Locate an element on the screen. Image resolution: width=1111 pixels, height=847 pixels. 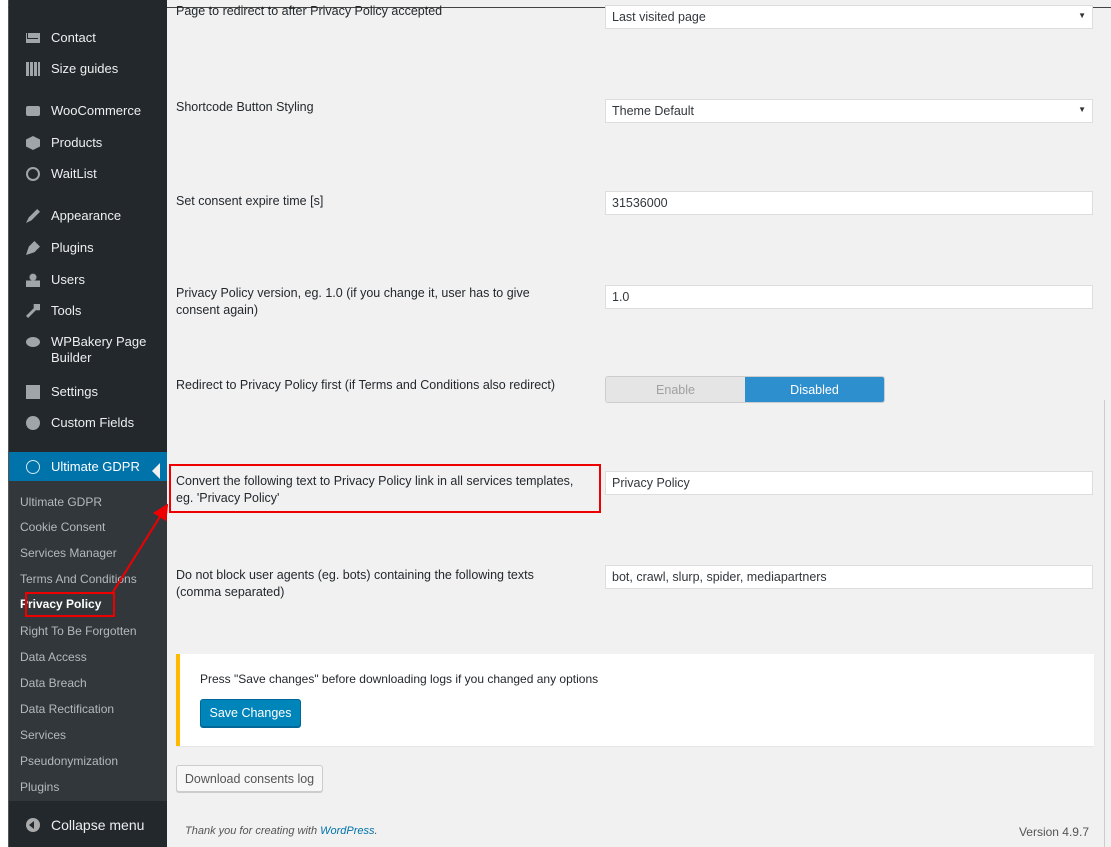
plug-icon is located at coordinates (33, 248).